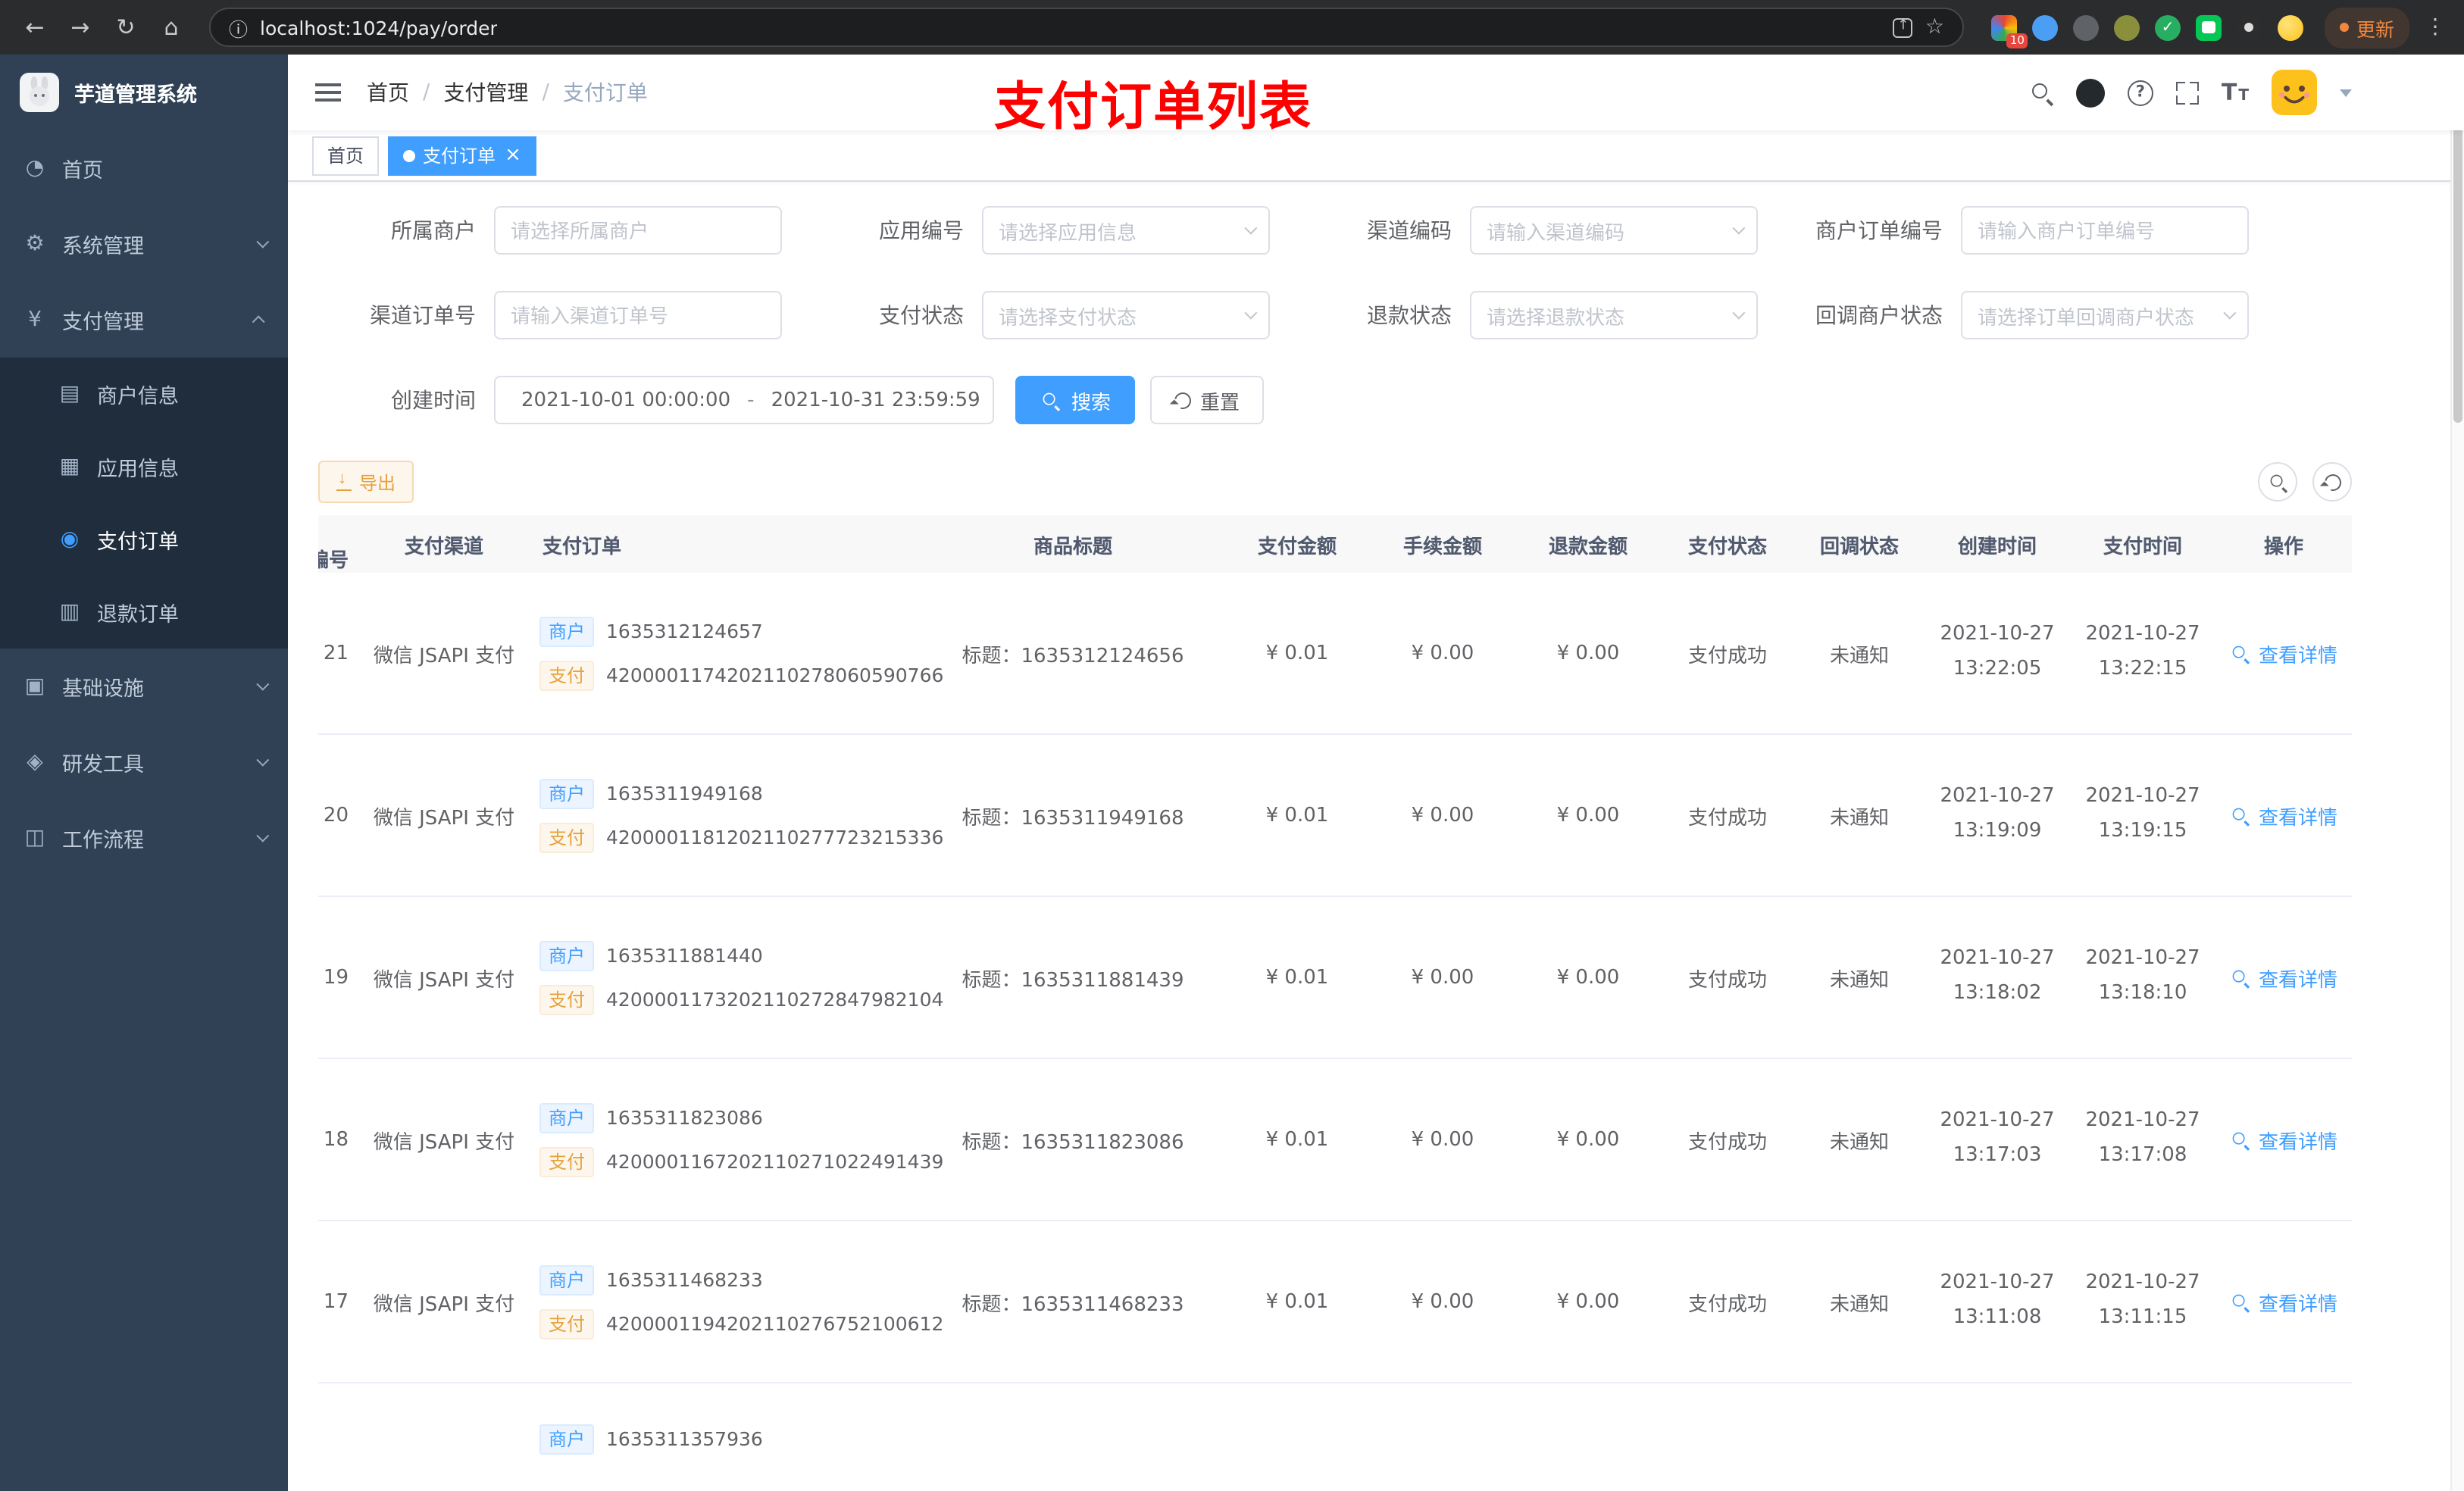 The image size is (2464, 1491). What do you see at coordinates (1997, 1301) in the screenshot?
I see `create-time-cell: 2021-10-27 13:11:08` at bounding box center [1997, 1301].